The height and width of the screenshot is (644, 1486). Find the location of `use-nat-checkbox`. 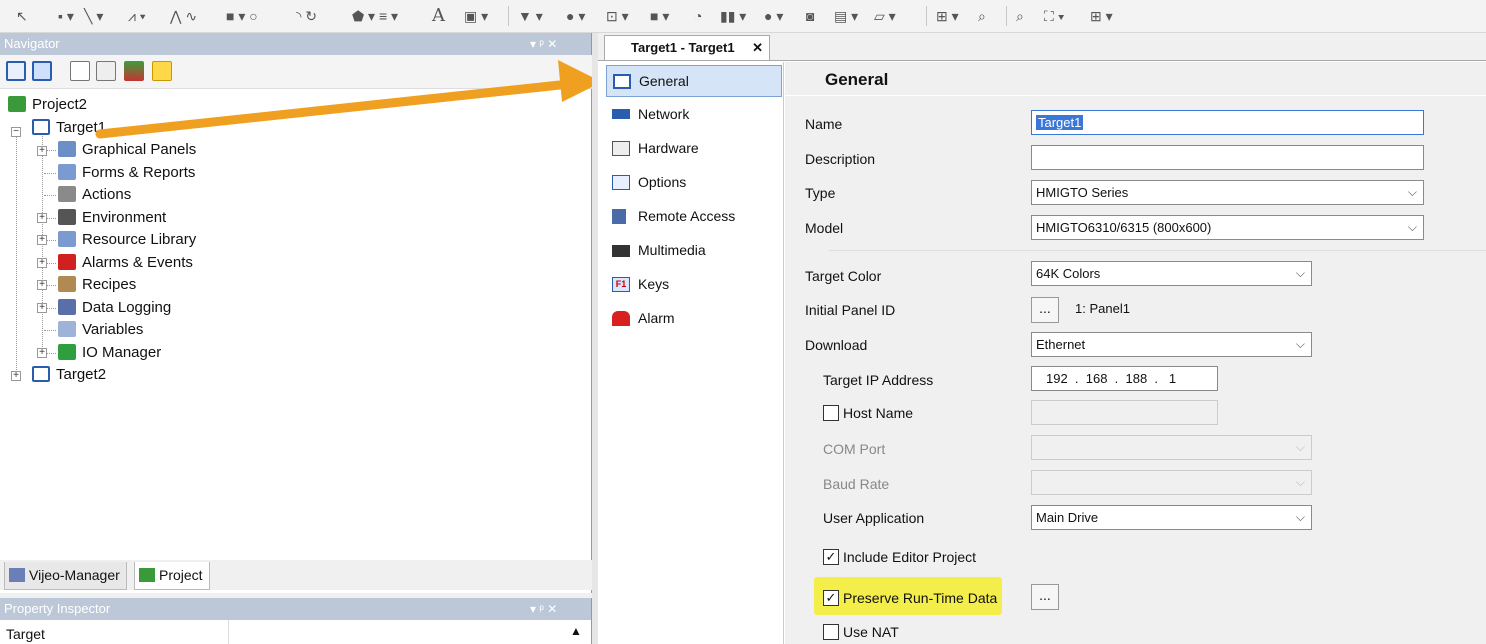

use-nat-checkbox is located at coordinates (831, 632).